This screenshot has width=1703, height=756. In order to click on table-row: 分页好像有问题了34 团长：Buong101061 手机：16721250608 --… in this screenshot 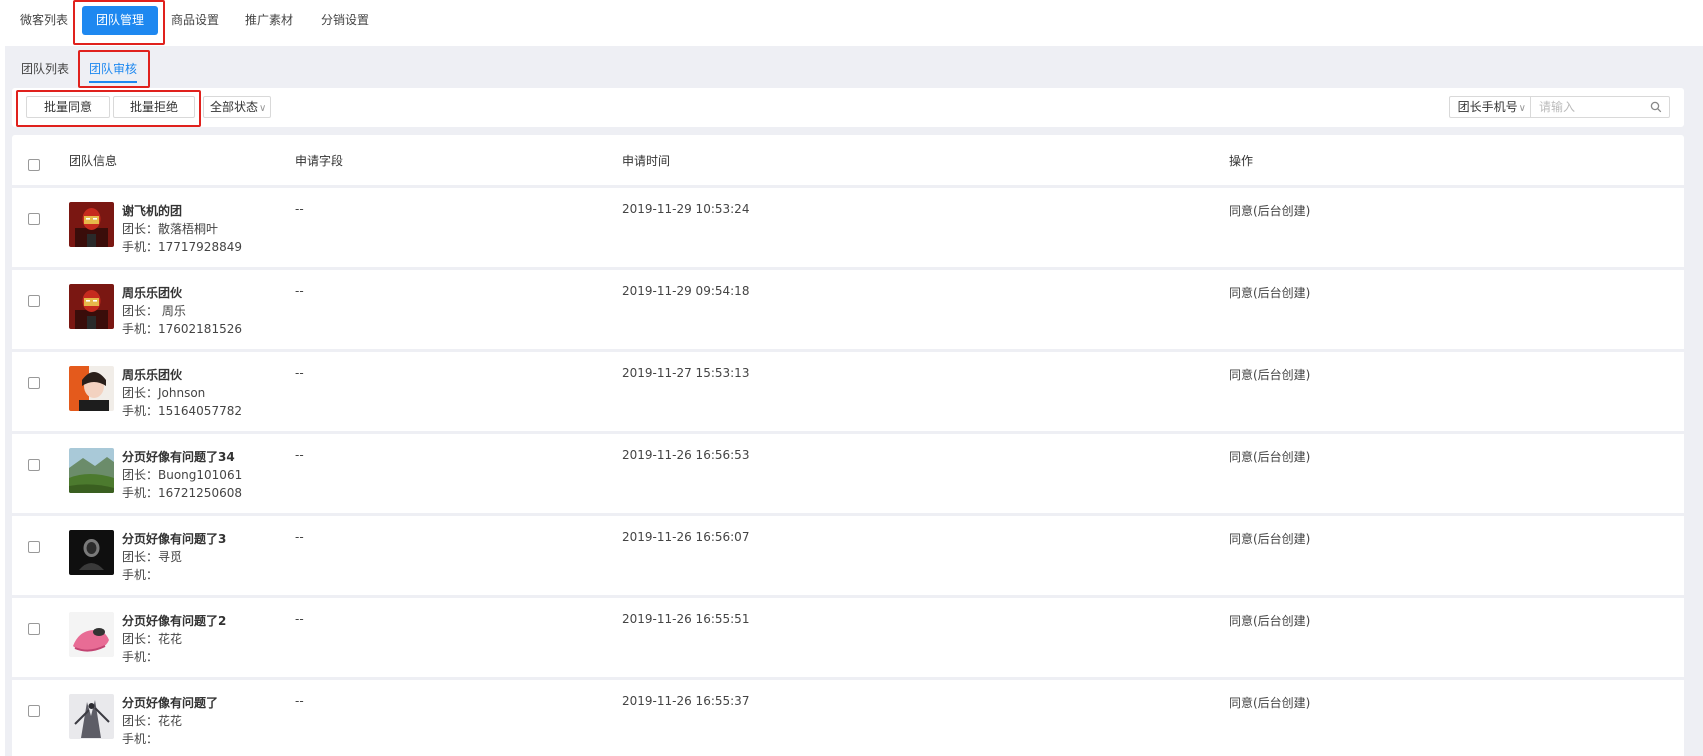, I will do `click(848, 473)`.